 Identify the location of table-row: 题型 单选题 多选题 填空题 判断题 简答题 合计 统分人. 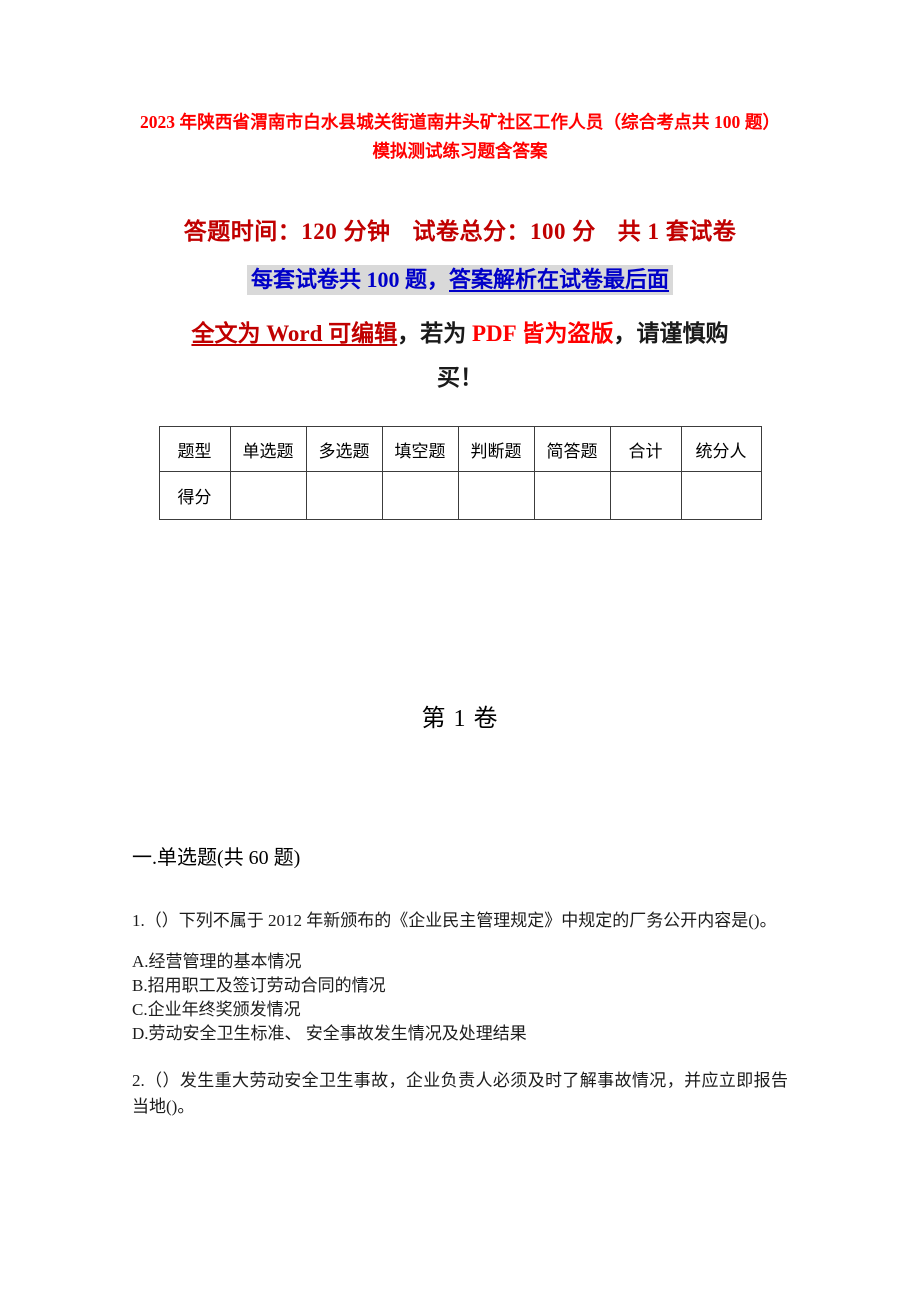
(460, 449).